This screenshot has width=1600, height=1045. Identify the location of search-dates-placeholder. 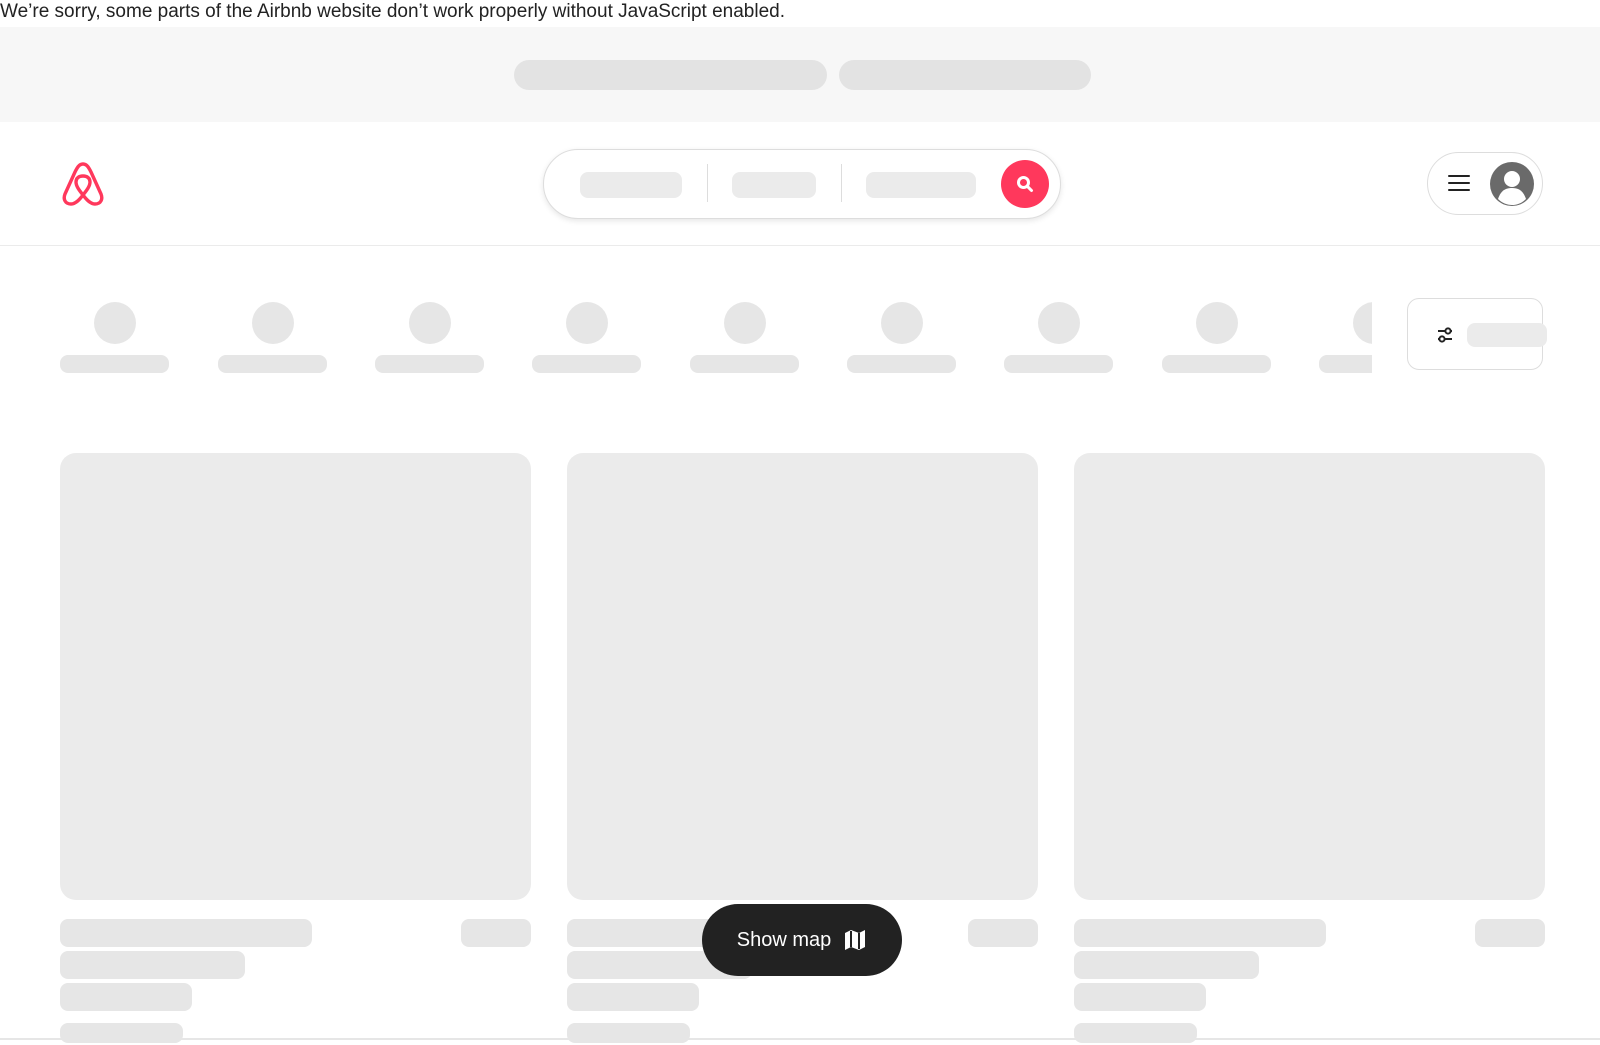
(774, 185).